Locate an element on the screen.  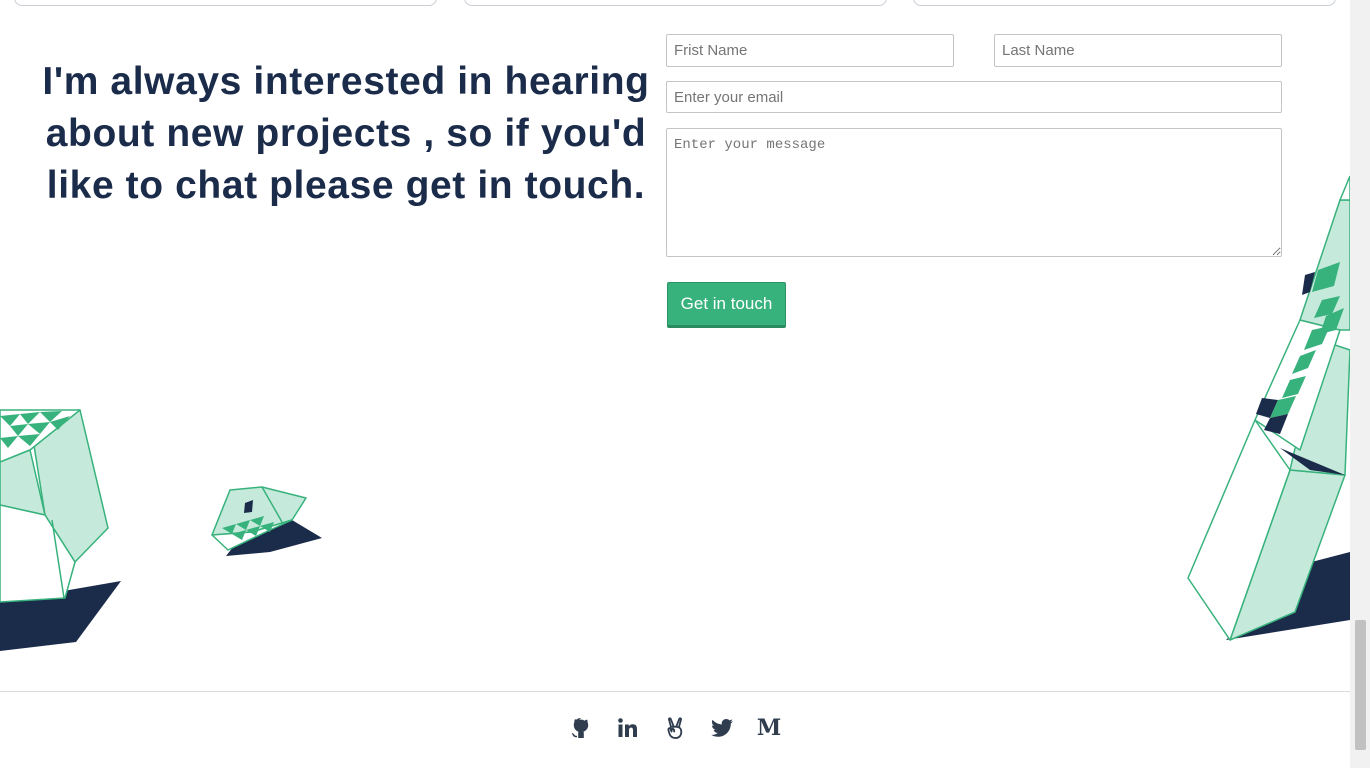
scrollbar-thumb is located at coordinates (1360, 685).